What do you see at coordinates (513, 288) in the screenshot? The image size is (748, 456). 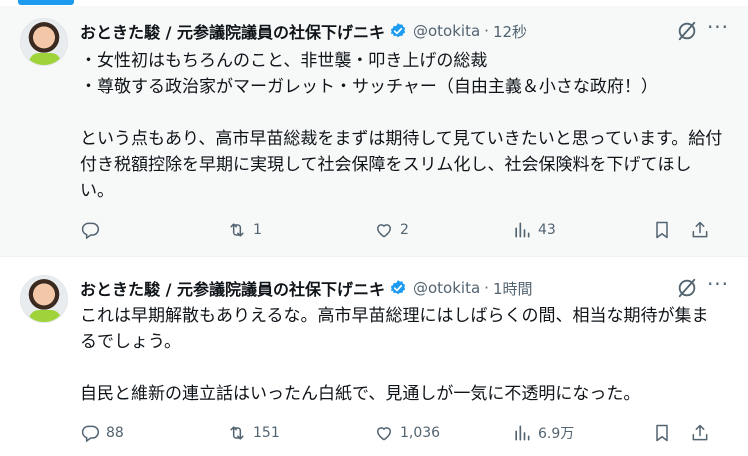 I see `timestamp: 1時間` at bounding box center [513, 288].